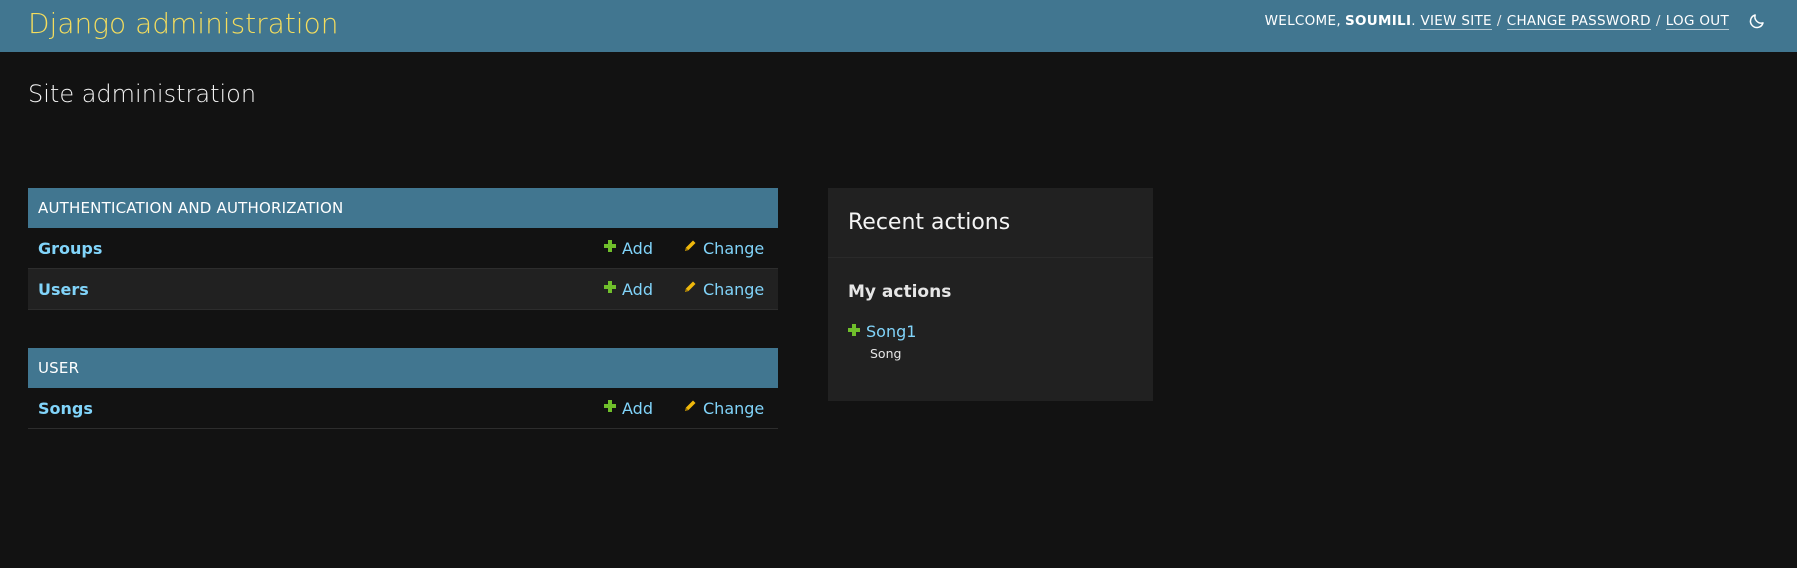 The image size is (1797, 568). I want to click on app-module-user: USER Songs Add Change, so click(403, 388).